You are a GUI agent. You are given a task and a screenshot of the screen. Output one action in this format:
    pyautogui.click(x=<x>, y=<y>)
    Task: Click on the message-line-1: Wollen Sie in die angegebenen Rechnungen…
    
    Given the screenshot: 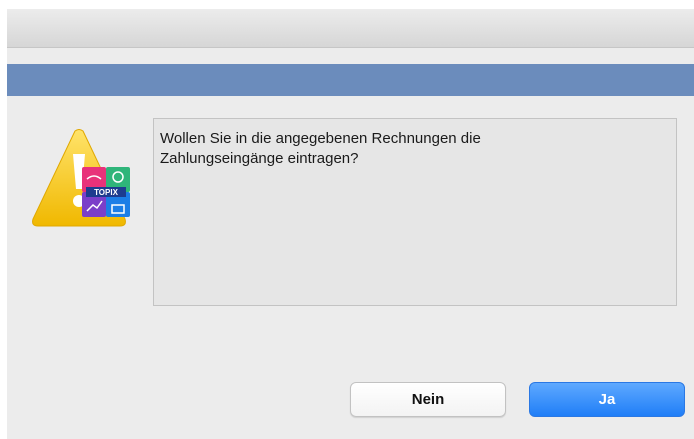 What is the action you would take?
    pyautogui.click(x=320, y=138)
    